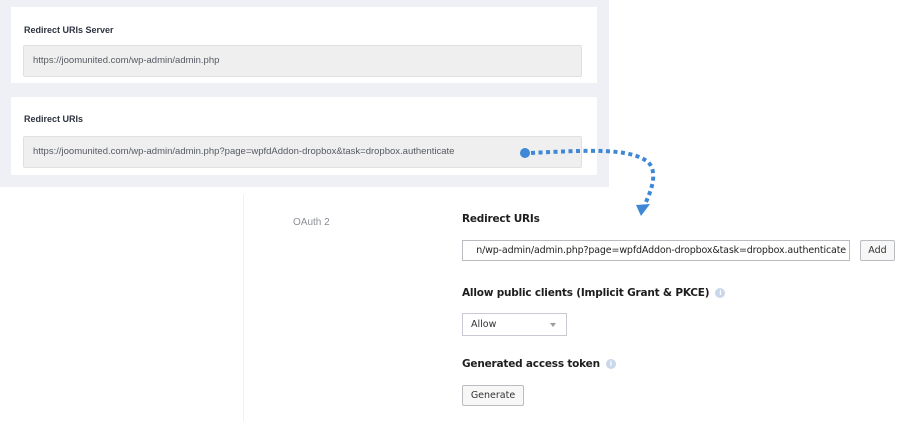 This screenshot has height=421, width=920. I want to click on oauth2-section-label: OAuth 2, so click(311, 222).